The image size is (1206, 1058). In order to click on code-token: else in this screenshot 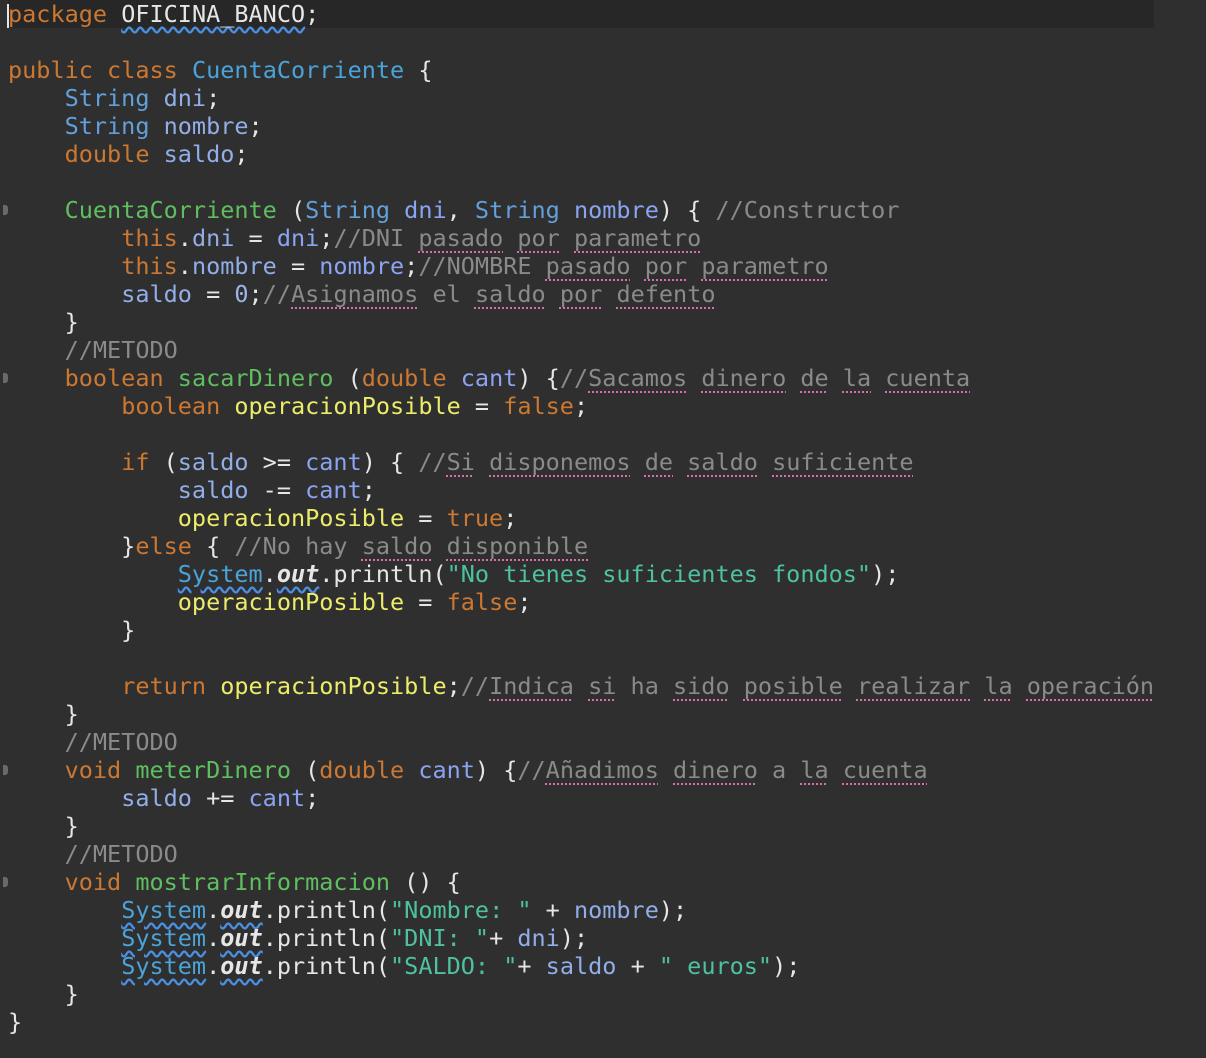, I will do `click(163, 546)`.